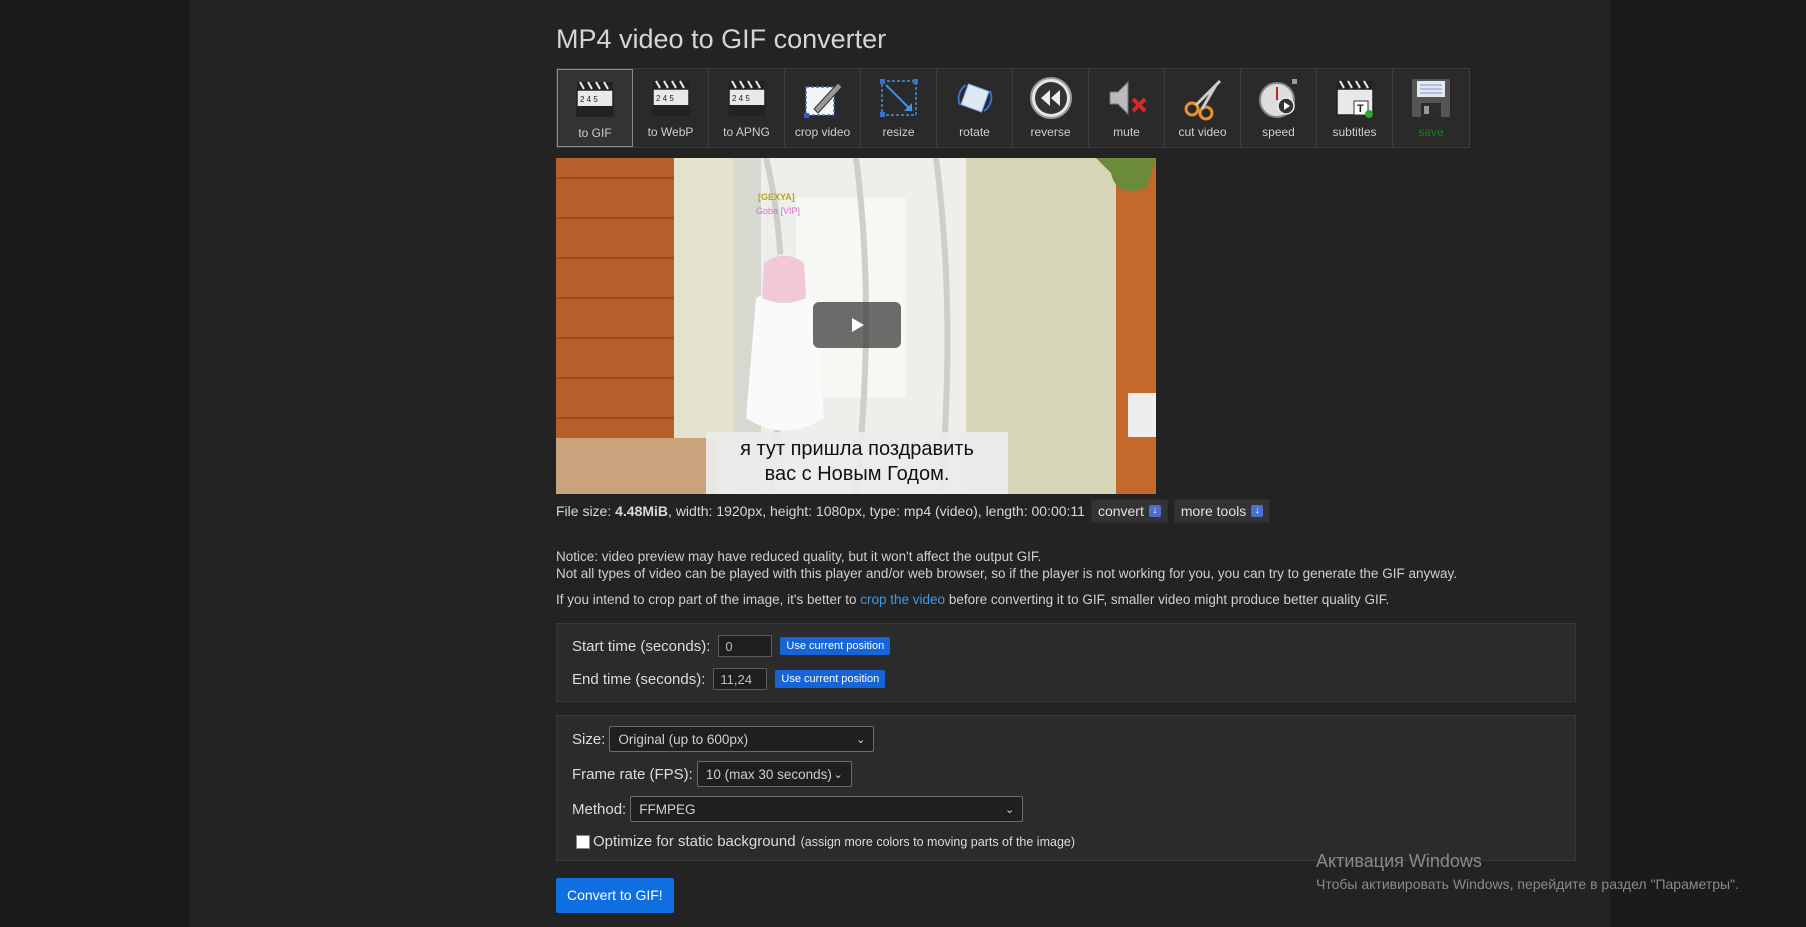 This screenshot has height=927, width=1806. I want to click on method-row: Method: FFMPEG ⌄, so click(798, 809).